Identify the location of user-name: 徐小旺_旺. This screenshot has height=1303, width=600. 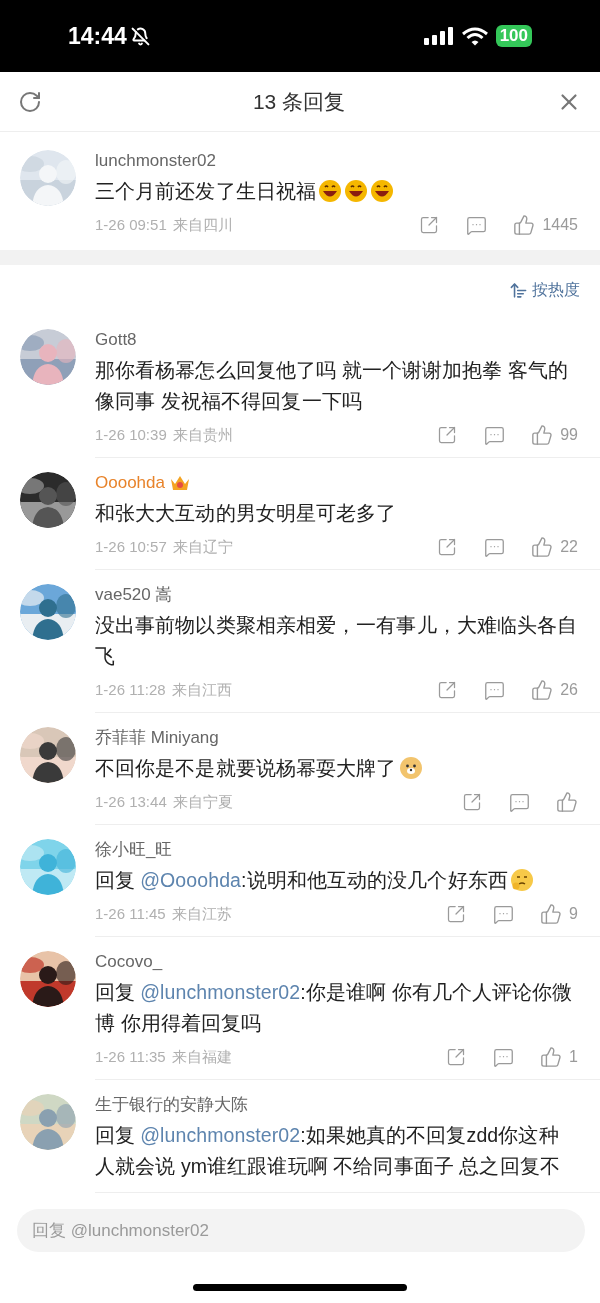
(134, 850).